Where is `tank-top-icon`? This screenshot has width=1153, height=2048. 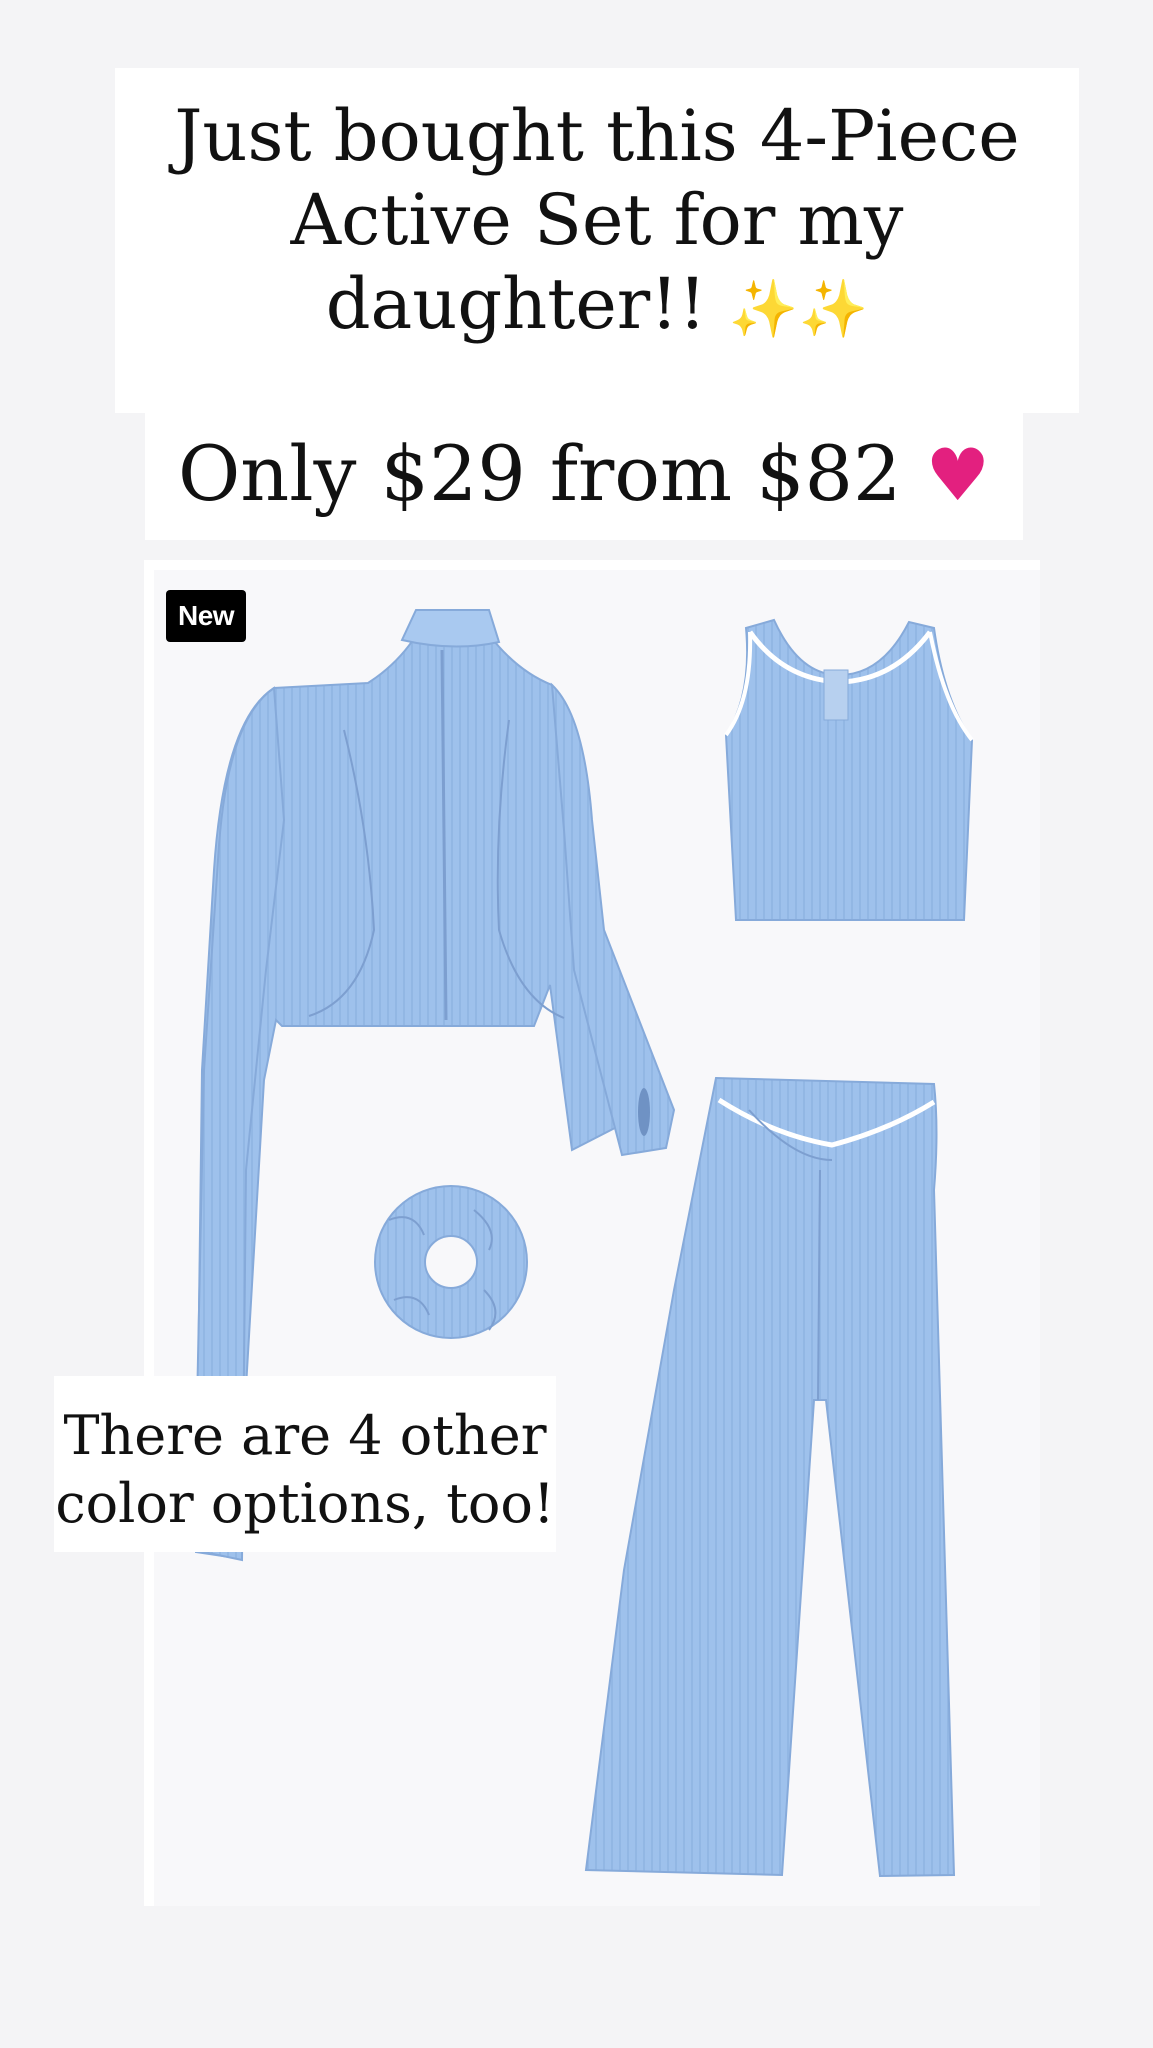
tank-top-icon is located at coordinates (849, 769).